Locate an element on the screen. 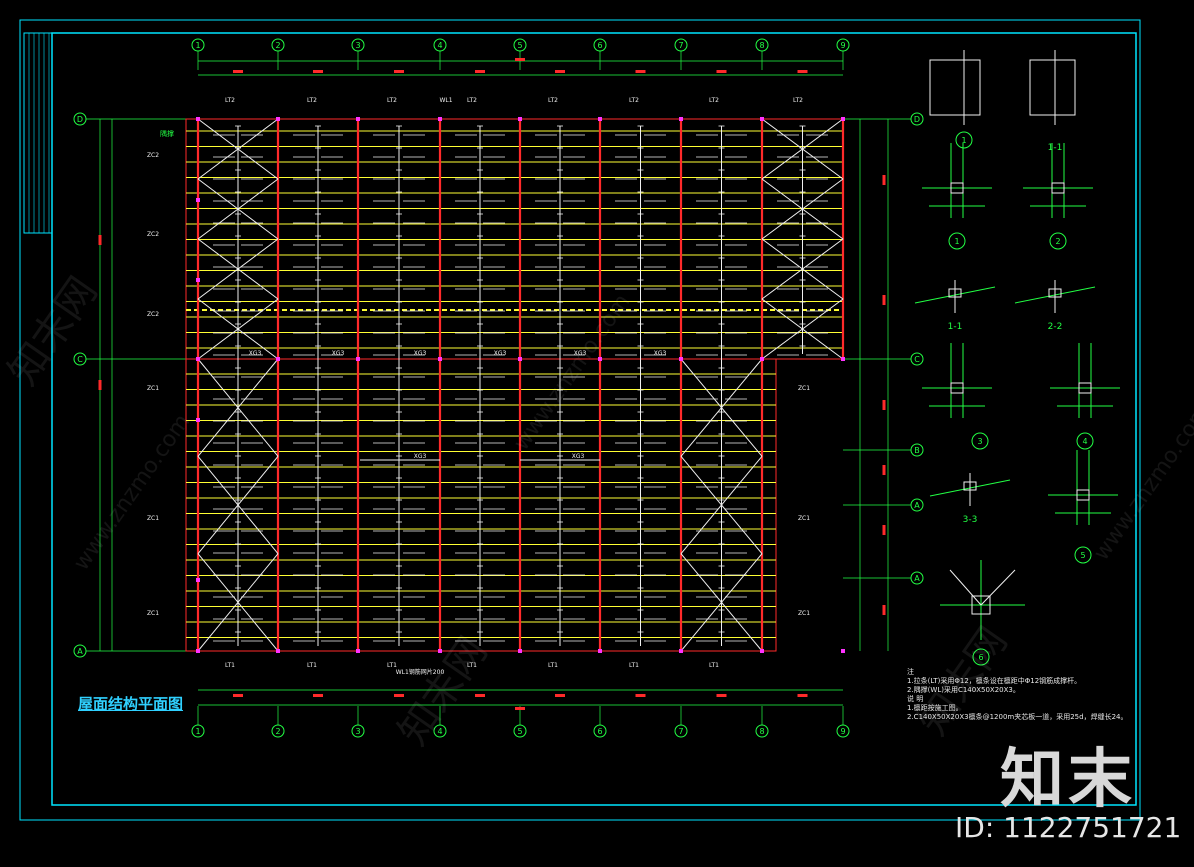 The height and width of the screenshot is (867, 1194). axis-label-bottom: 9 is located at coordinates (842, 731).